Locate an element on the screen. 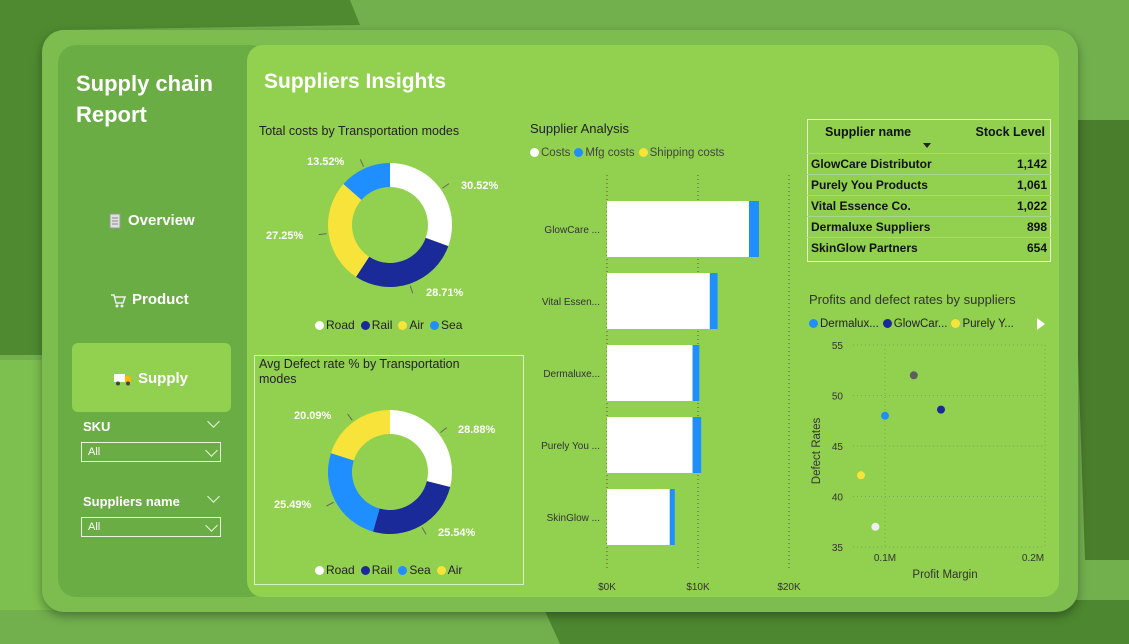 Image resolution: width=1129 pixels, height=644 pixels. costs-legend: Road Rail Air Sea is located at coordinates (388, 325).